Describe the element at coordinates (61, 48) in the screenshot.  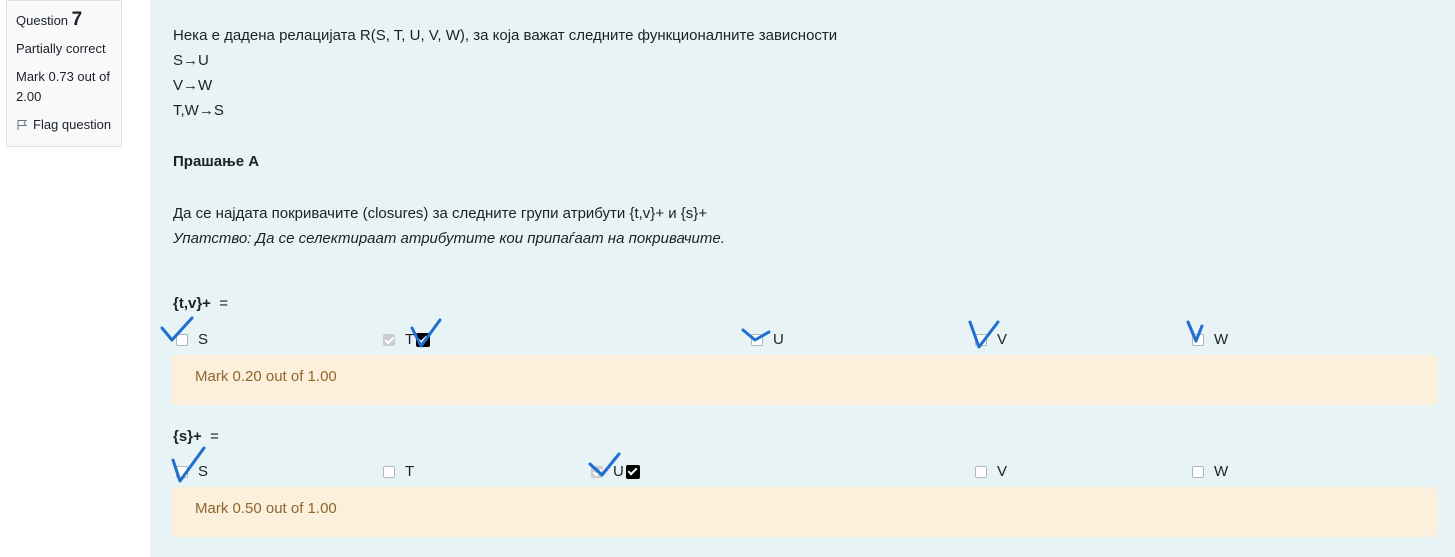
I see `question-state: Partially correct` at that location.